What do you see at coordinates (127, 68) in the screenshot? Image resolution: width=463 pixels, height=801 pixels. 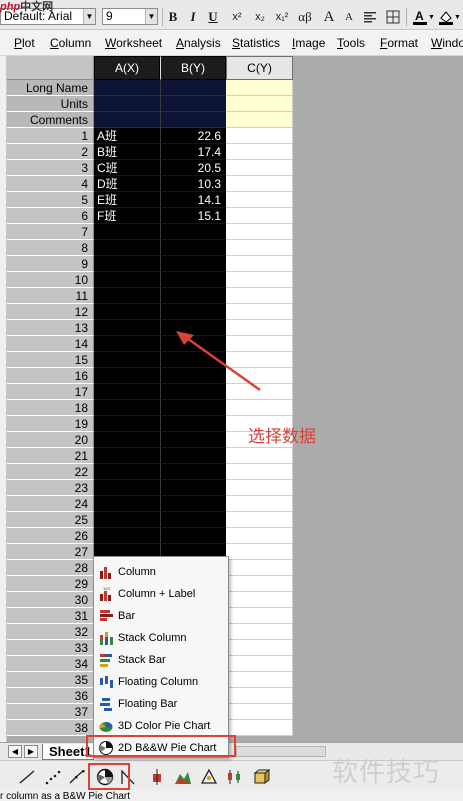 I see `column-header-a: A(X)` at bounding box center [127, 68].